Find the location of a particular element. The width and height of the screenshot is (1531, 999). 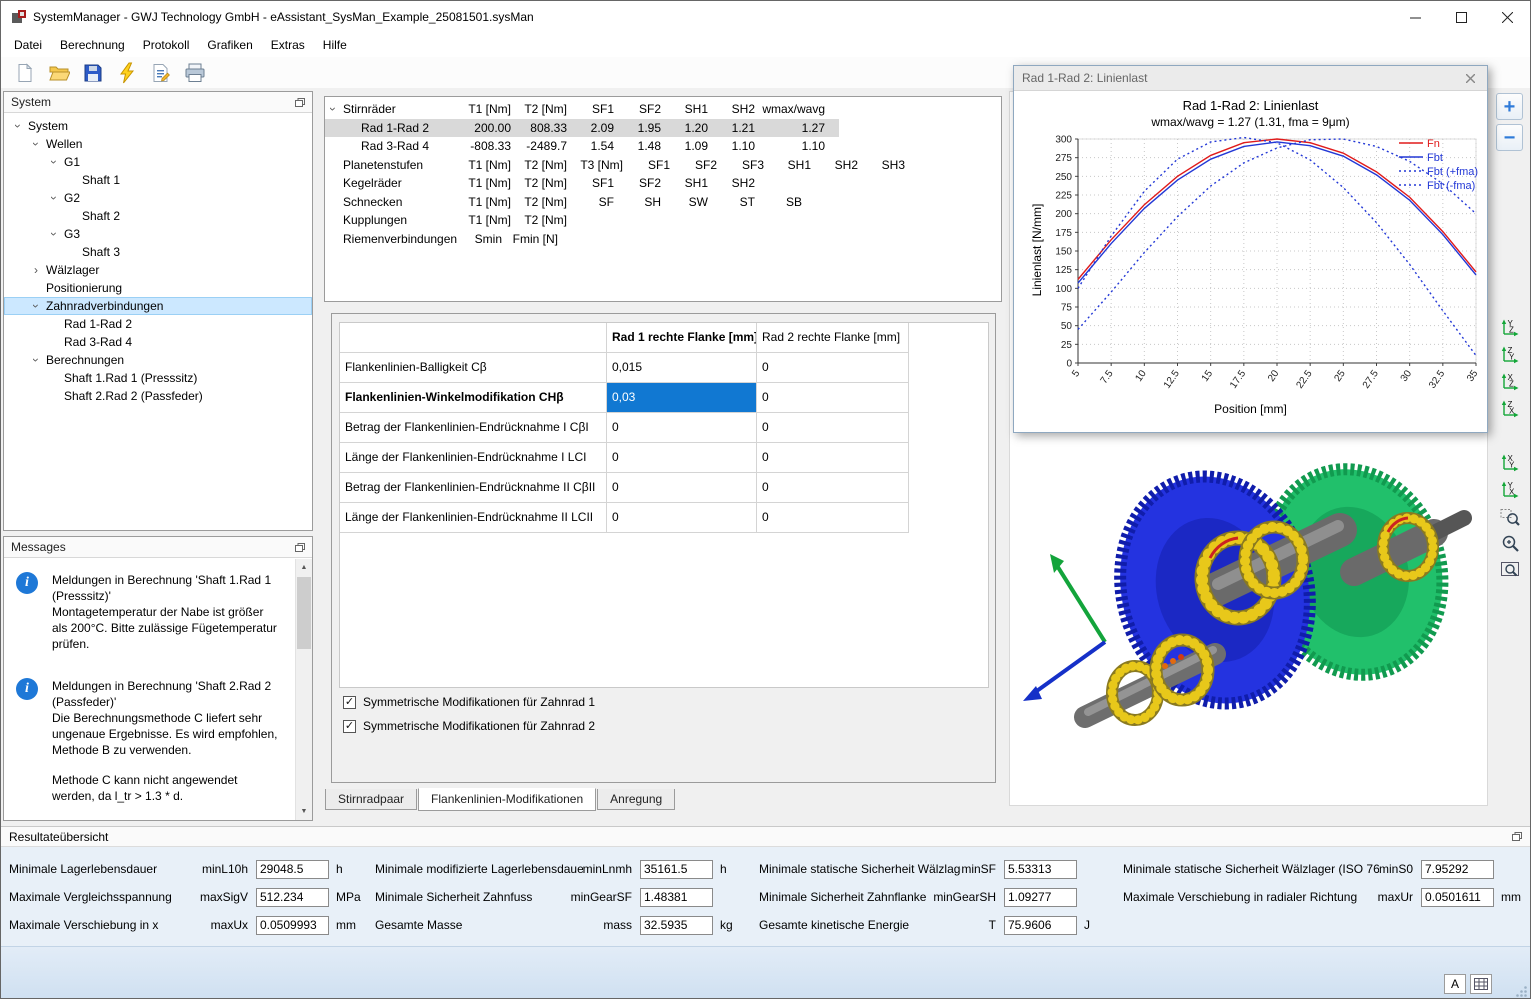

tree-item-shaft-1: Shaft 1 is located at coordinates (158, 180).